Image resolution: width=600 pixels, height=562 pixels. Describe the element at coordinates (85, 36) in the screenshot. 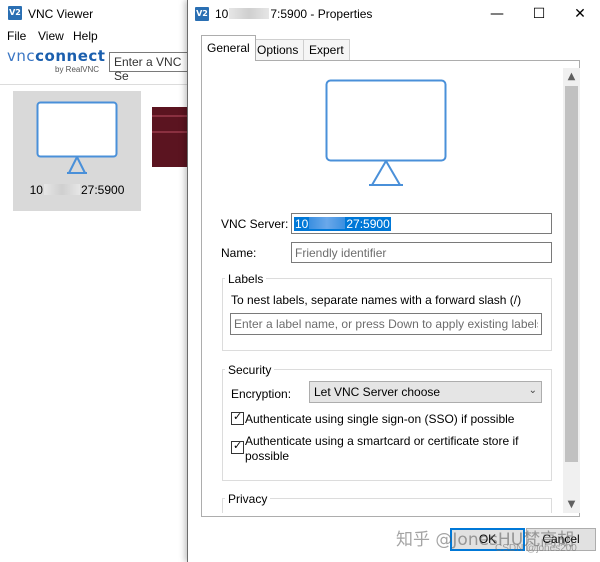

I see `menu-help: Help` at that location.